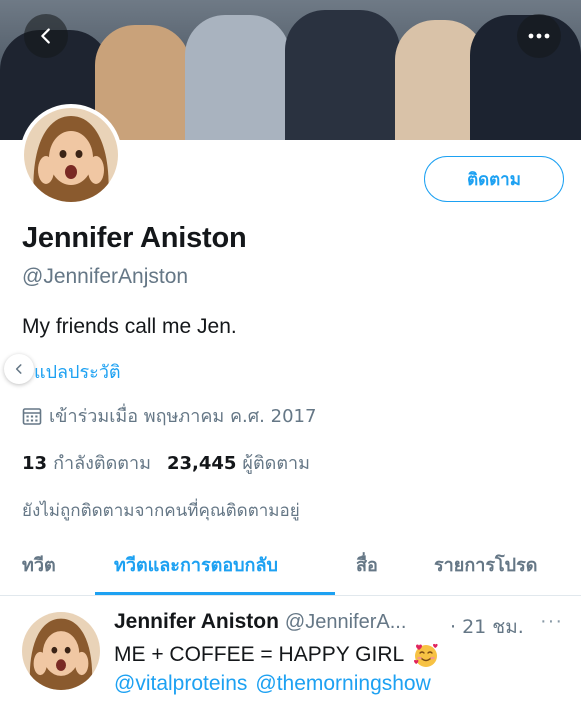 The width and height of the screenshot is (581, 705). I want to click on profile-avatar, so click(71, 155).